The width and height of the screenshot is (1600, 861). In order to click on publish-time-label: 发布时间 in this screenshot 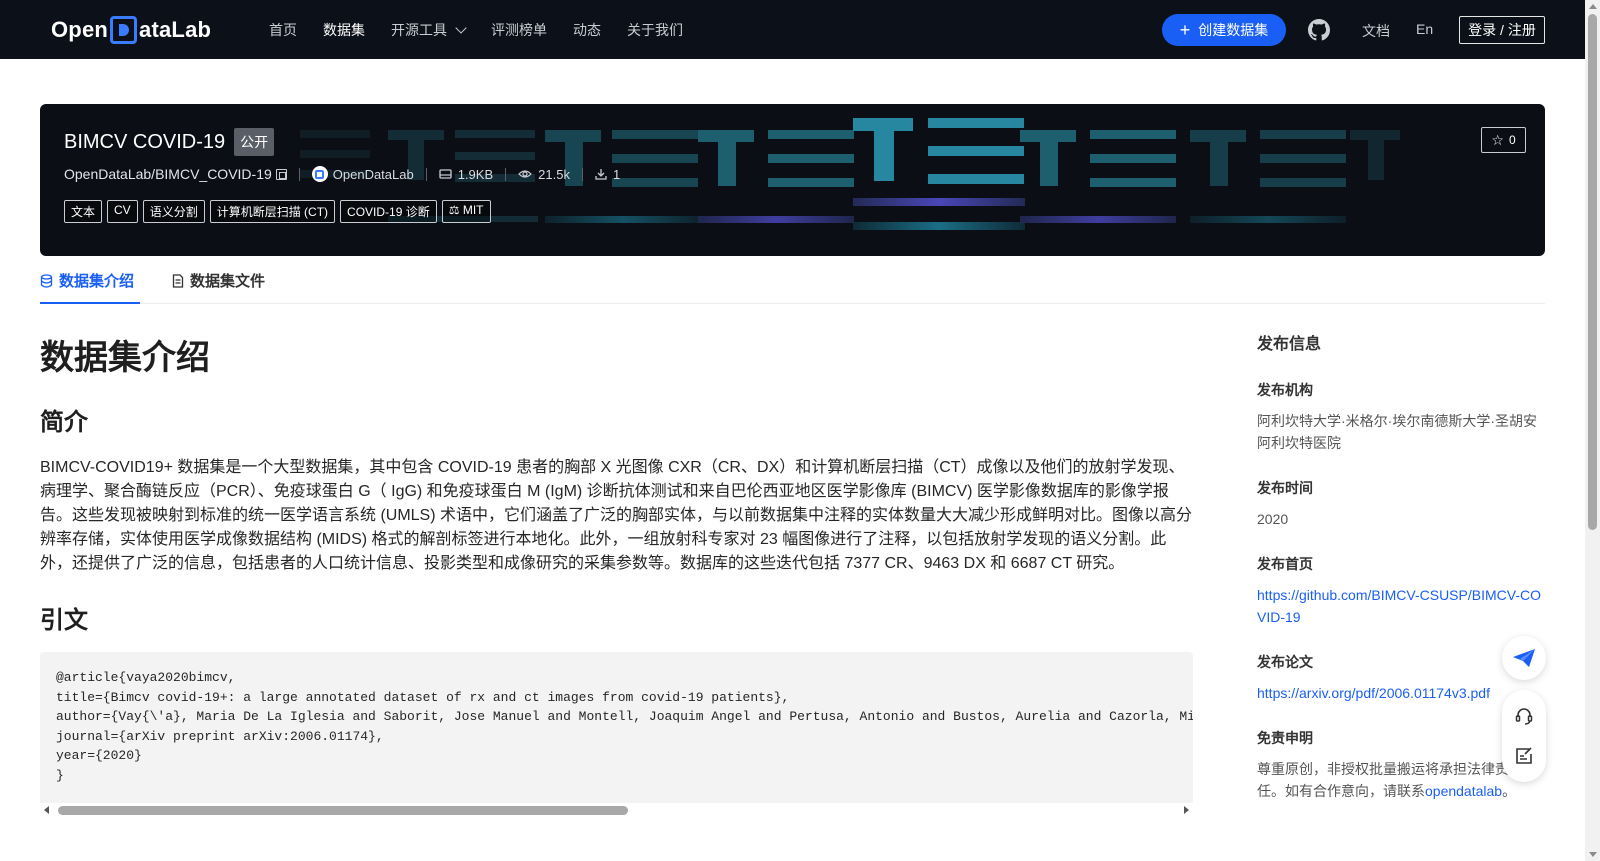, I will do `click(1285, 488)`.